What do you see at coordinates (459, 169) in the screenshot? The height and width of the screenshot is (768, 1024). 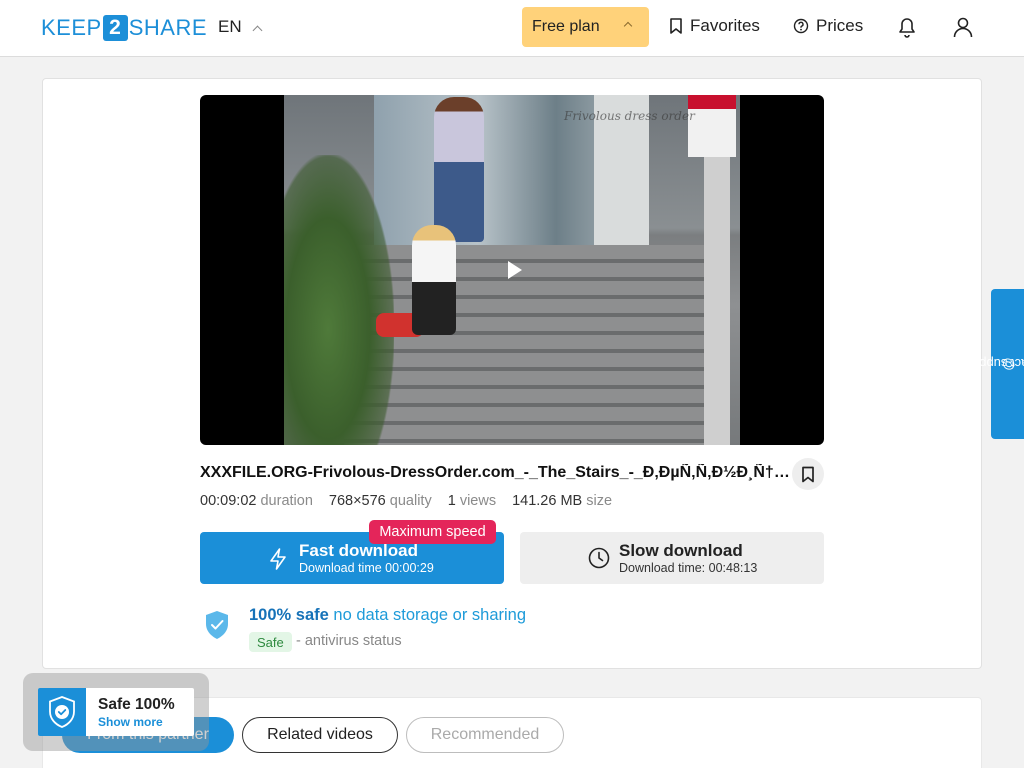 I see `thumb-person-standing` at bounding box center [459, 169].